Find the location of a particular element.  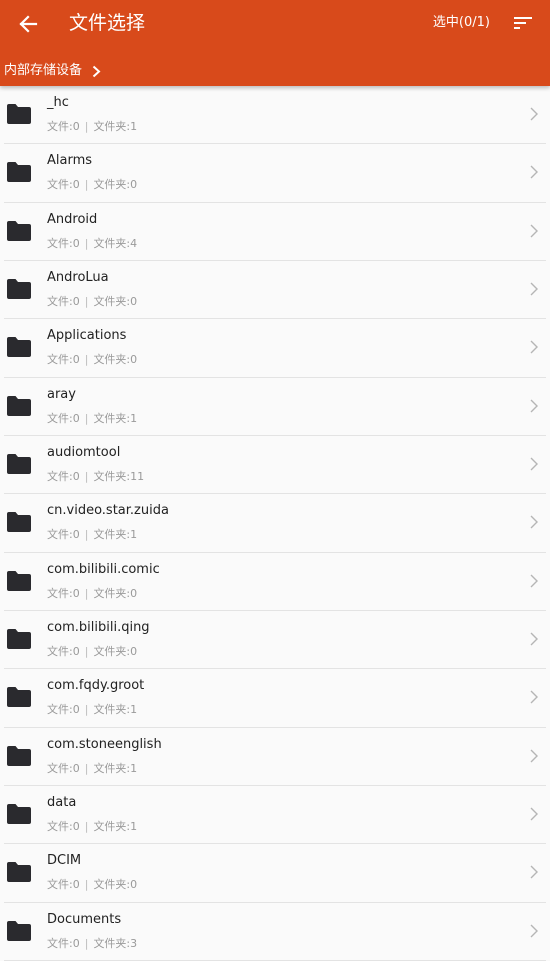

folder-count: 文件夹:4 is located at coordinates (115, 243).